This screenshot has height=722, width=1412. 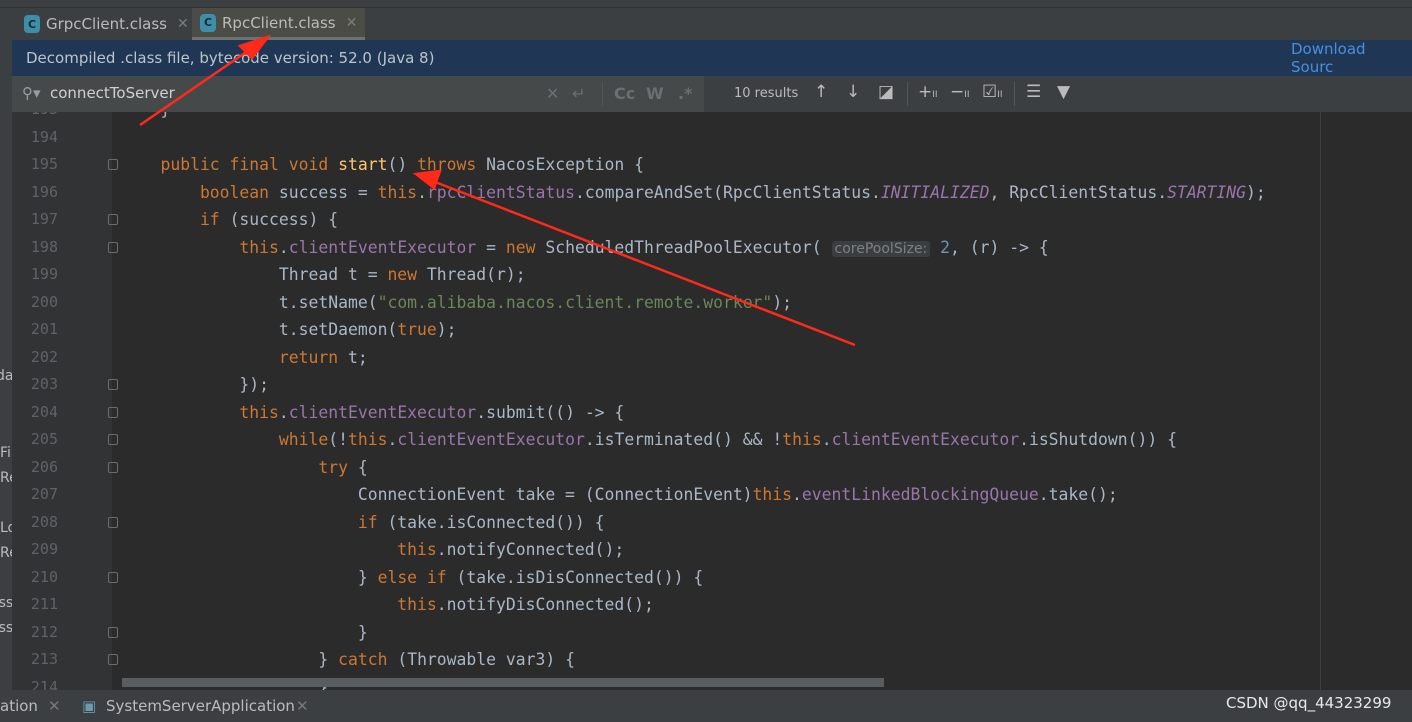 I want to click on code-token: .submit(() -> {, so click(x=550, y=412).